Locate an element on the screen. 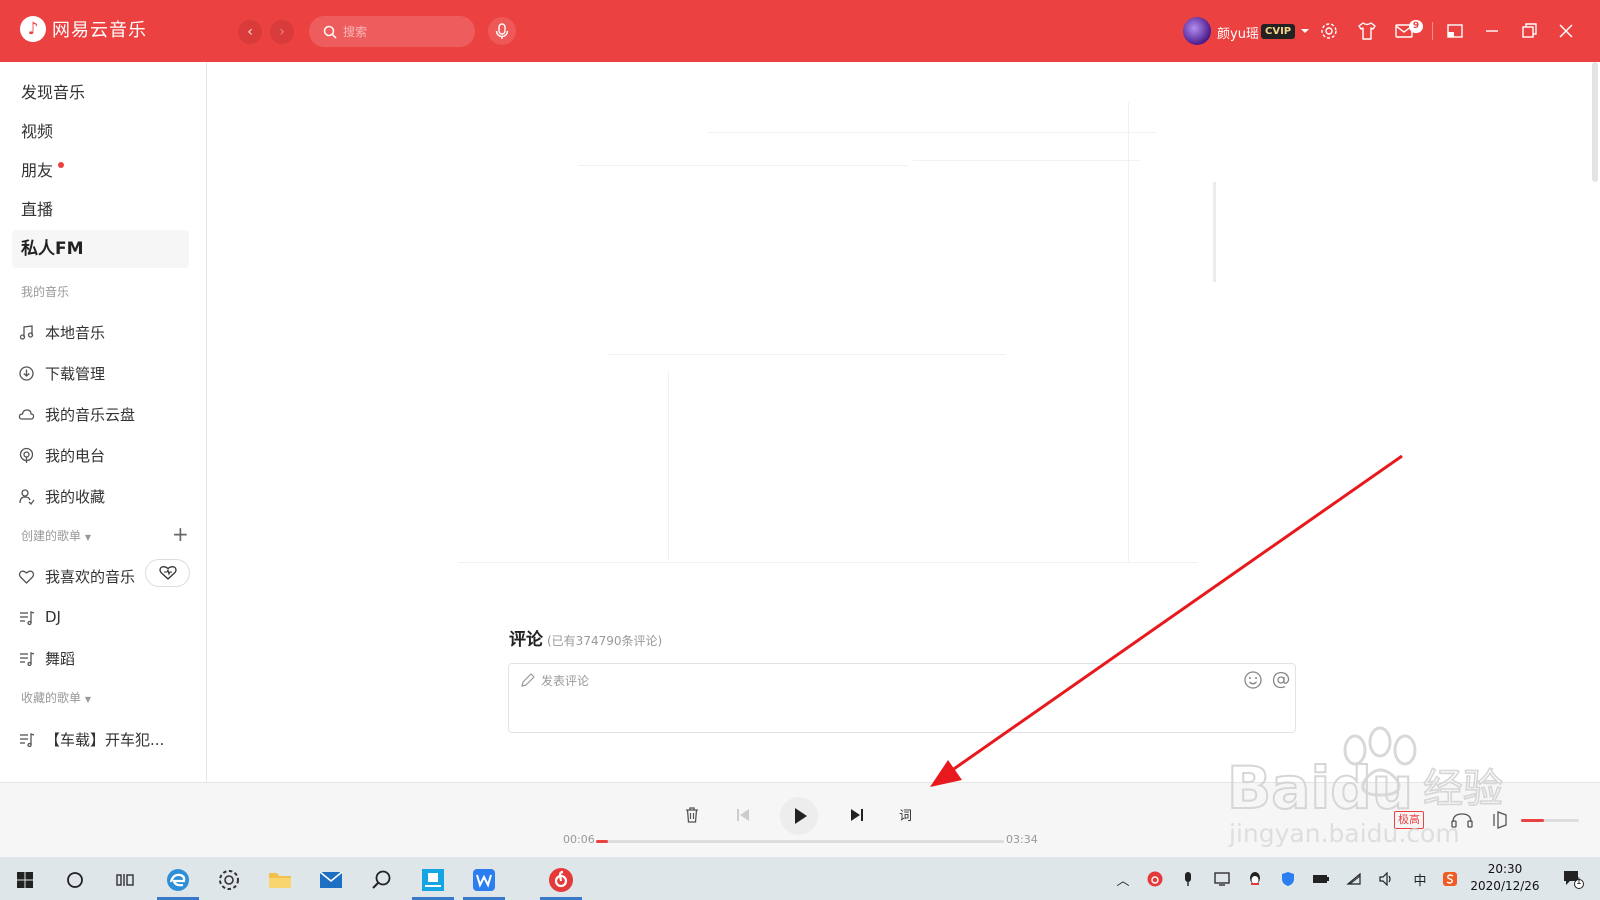 The width and height of the screenshot is (1600, 900). sidebar-item-label: 我的音乐云盘 is located at coordinates (90, 414).